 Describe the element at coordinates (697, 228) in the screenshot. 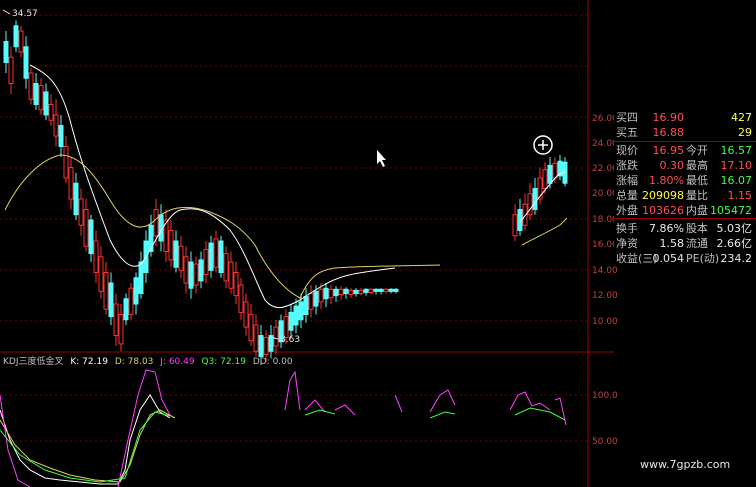

I see `quote-label-2: 股本` at that location.